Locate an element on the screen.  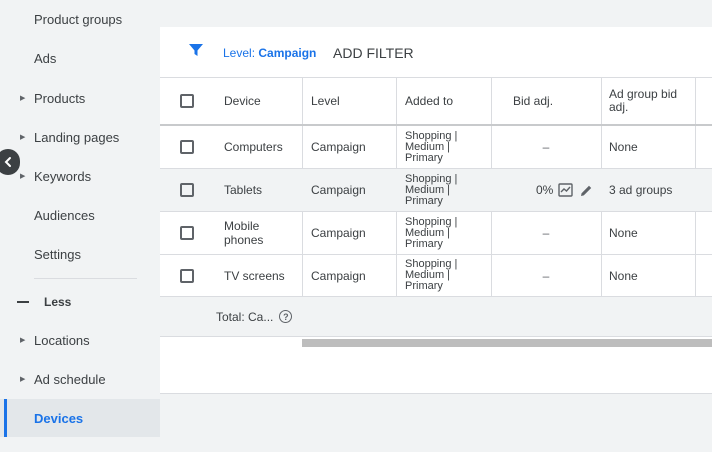
column-header-level: Level is located at coordinates (325, 101).